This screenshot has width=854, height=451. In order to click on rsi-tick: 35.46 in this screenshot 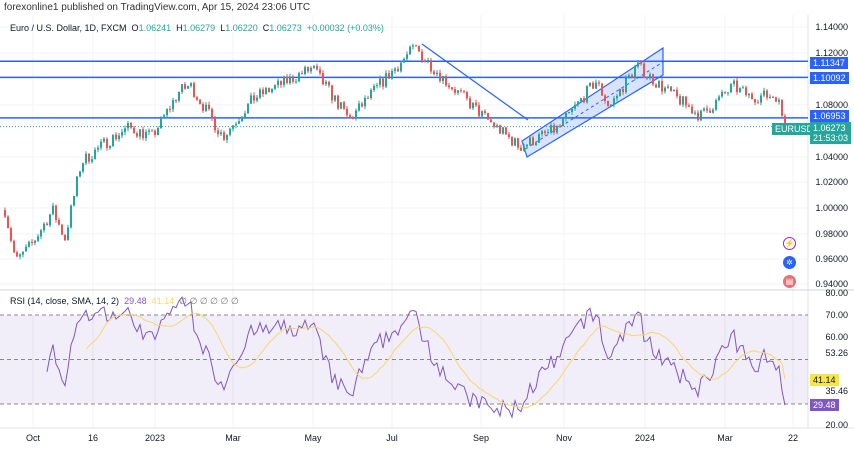, I will do `click(836, 391)`.